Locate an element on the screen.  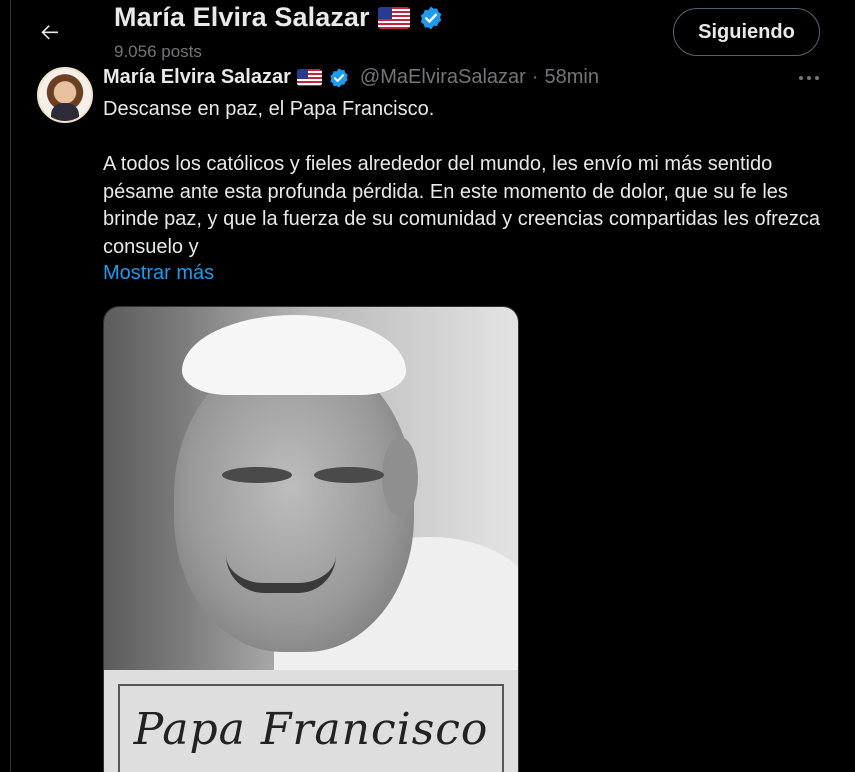
media-caption-frame: Papa Francisco is located at coordinates (311, 728).